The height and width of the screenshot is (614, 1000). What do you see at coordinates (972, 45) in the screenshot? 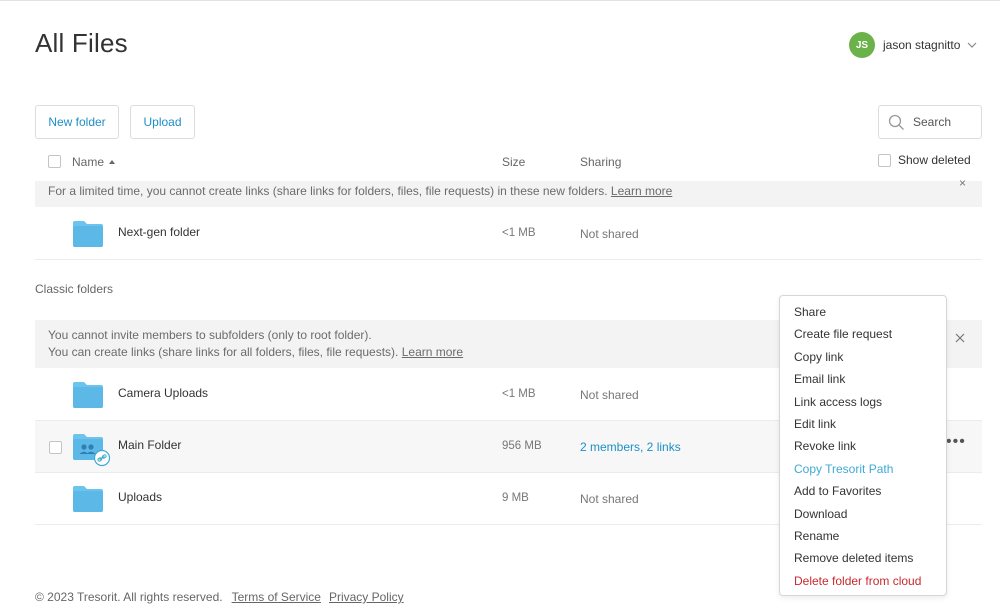
I see `chevron-down-icon` at bounding box center [972, 45].